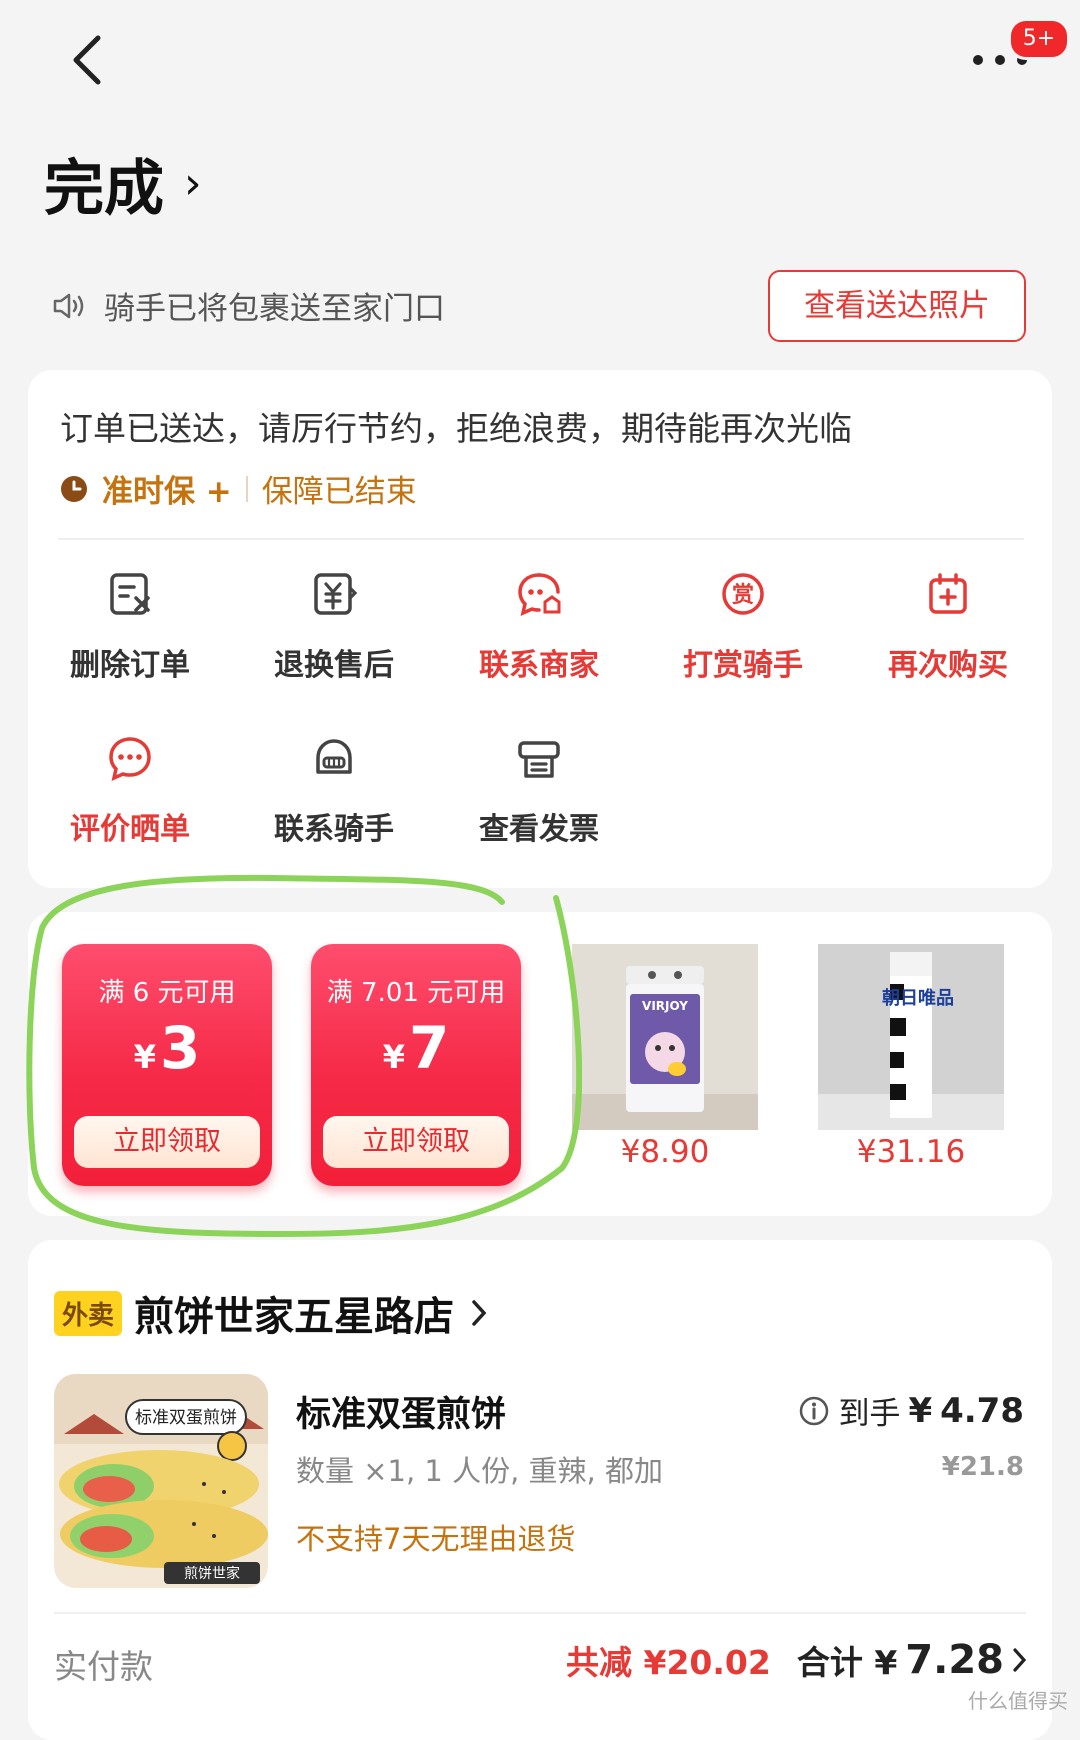  What do you see at coordinates (339, 492) in the screenshot?
I see `guarantee-status: 保障已结束` at bounding box center [339, 492].